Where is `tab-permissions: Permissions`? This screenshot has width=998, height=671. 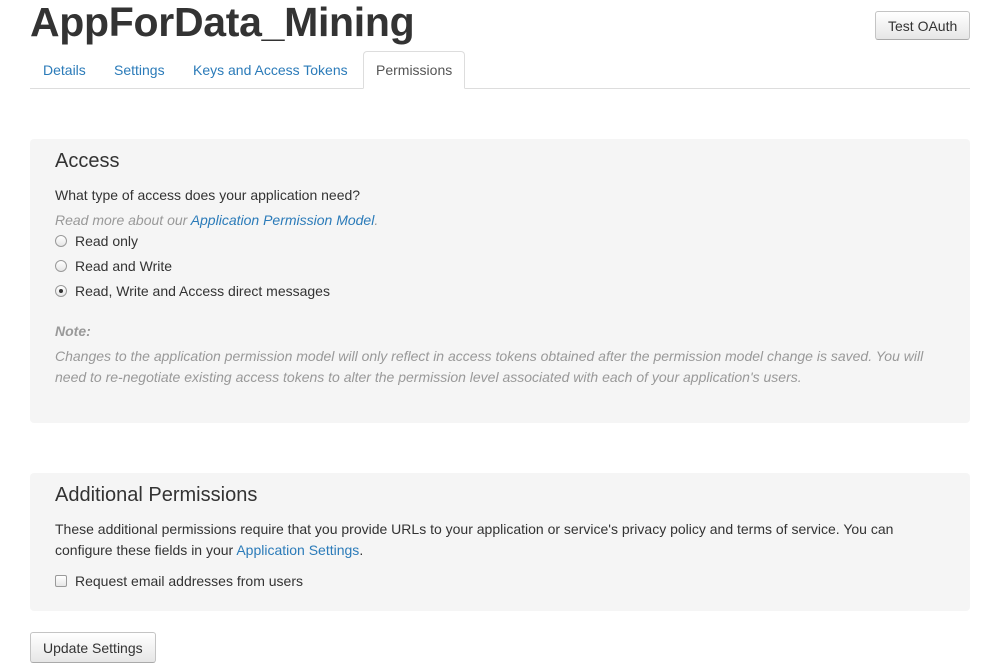
tab-permissions: Permissions is located at coordinates (414, 70).